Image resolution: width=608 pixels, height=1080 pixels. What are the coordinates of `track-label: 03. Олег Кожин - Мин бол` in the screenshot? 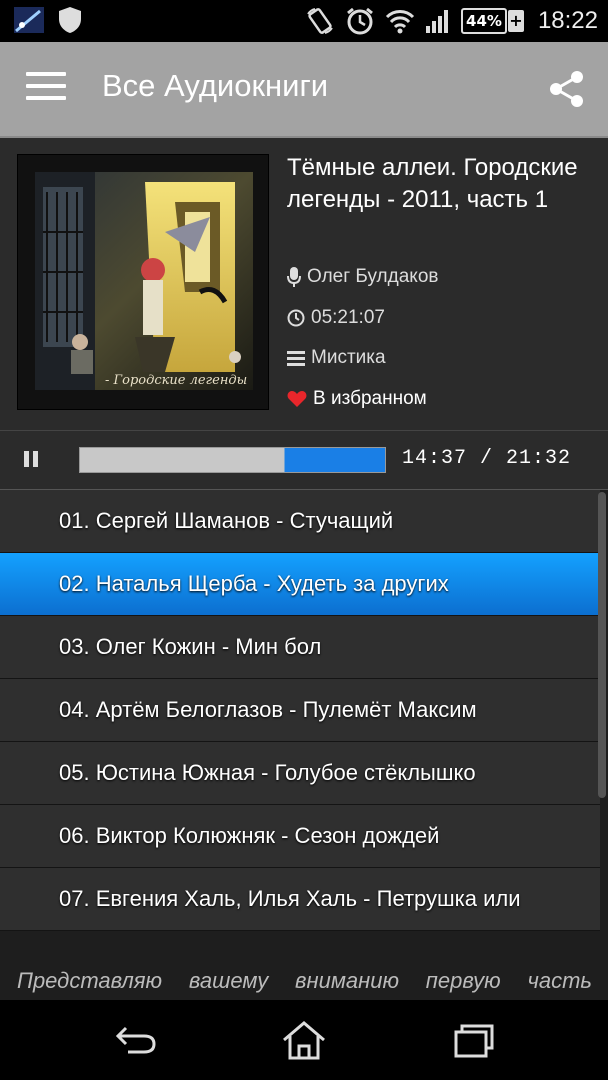 It's located at (190, 646).